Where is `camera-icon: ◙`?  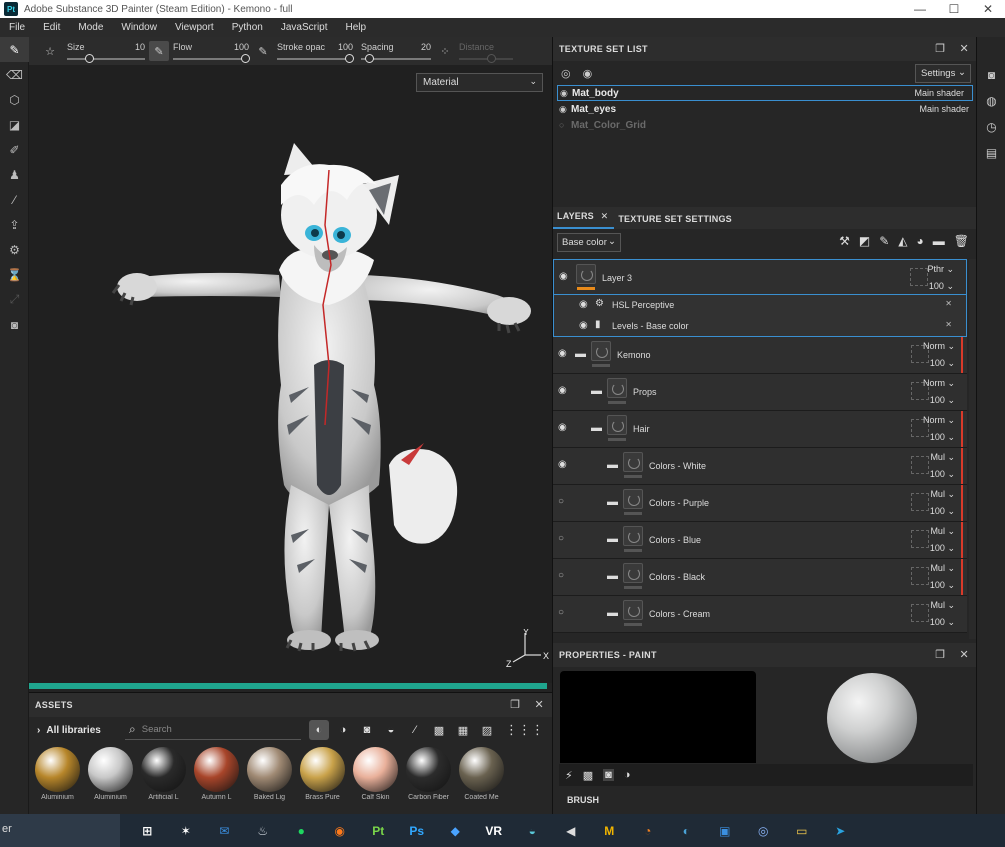
camera-icon: ◙ is located at coordinates (991, 75).